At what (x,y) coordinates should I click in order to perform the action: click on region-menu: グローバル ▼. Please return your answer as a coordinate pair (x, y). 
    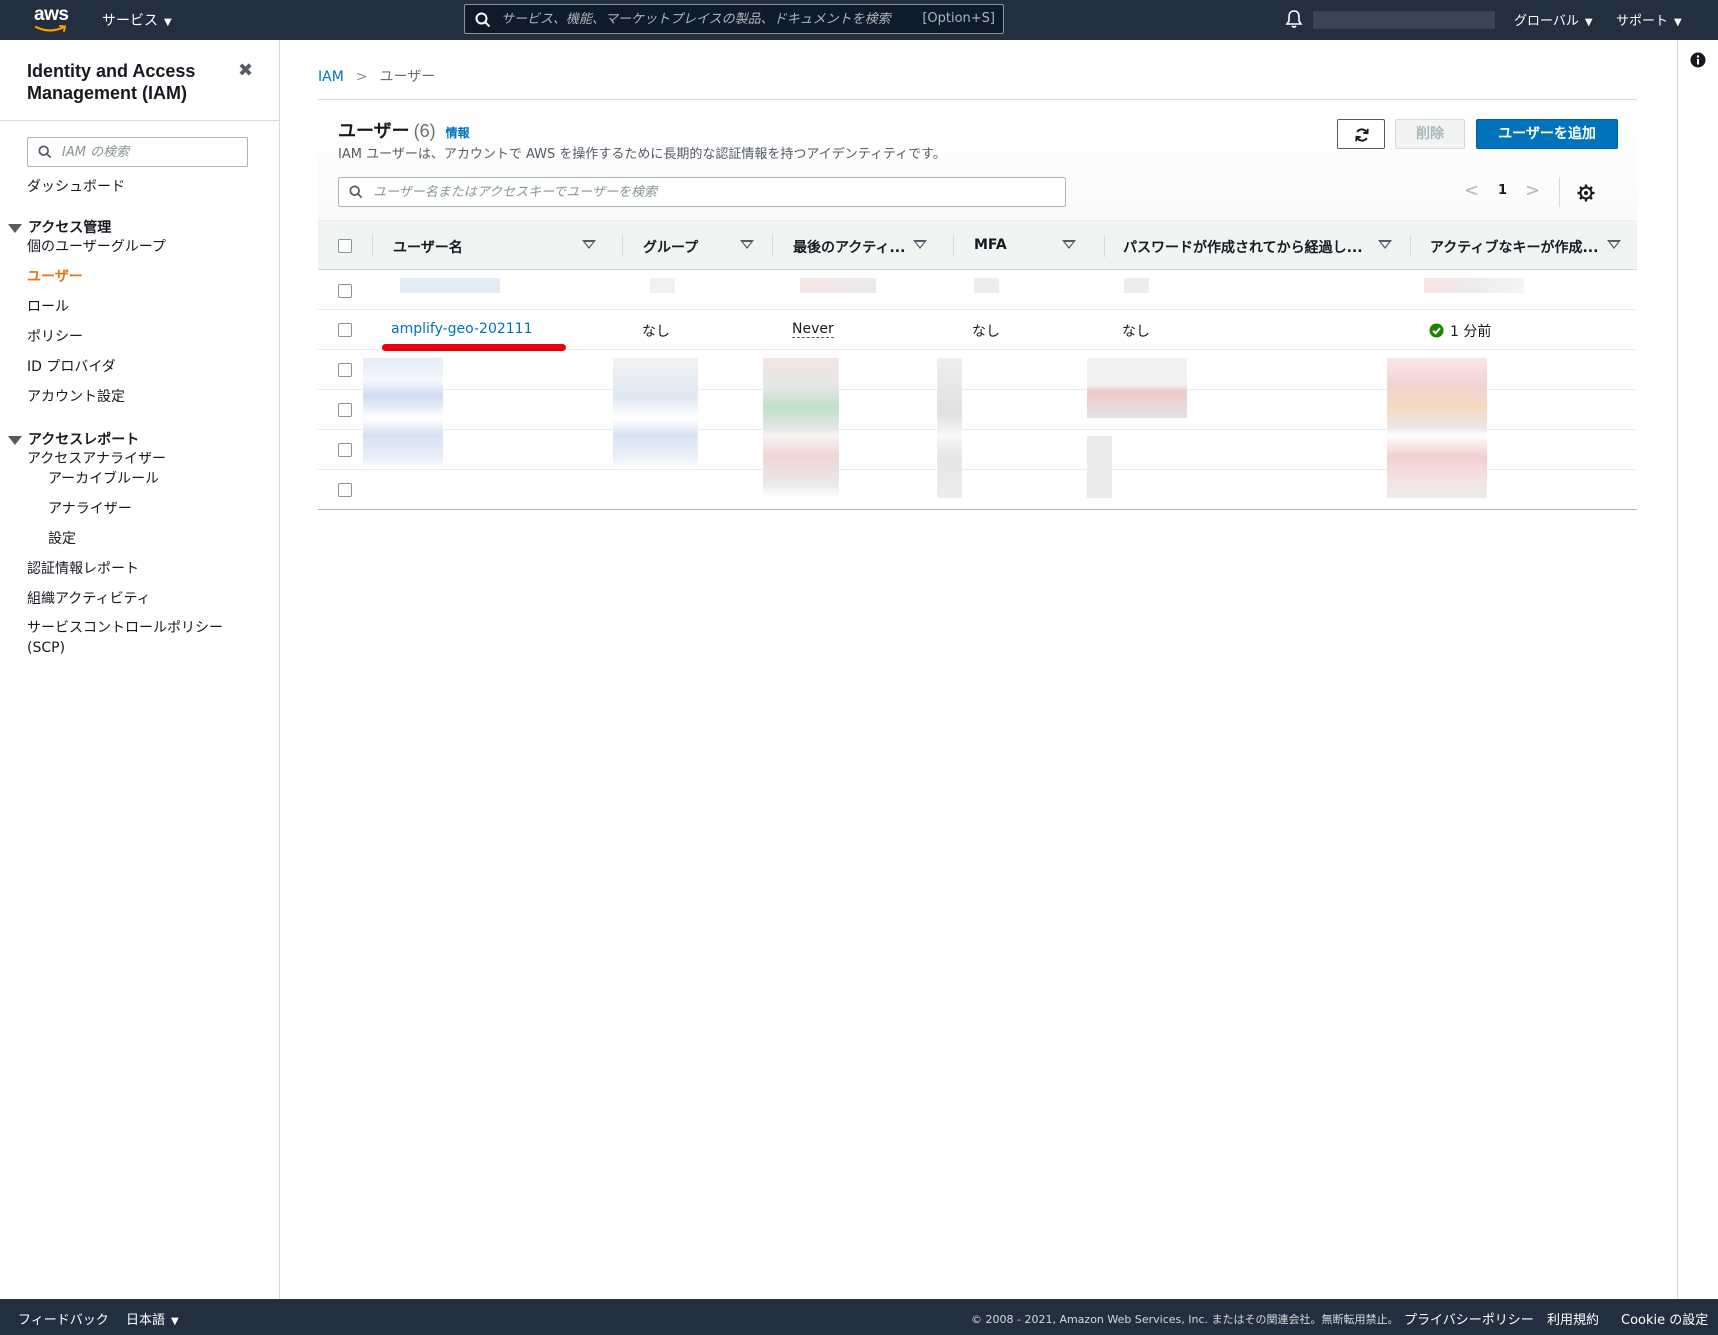
    Looking at the image, I should click on (1553, 19).